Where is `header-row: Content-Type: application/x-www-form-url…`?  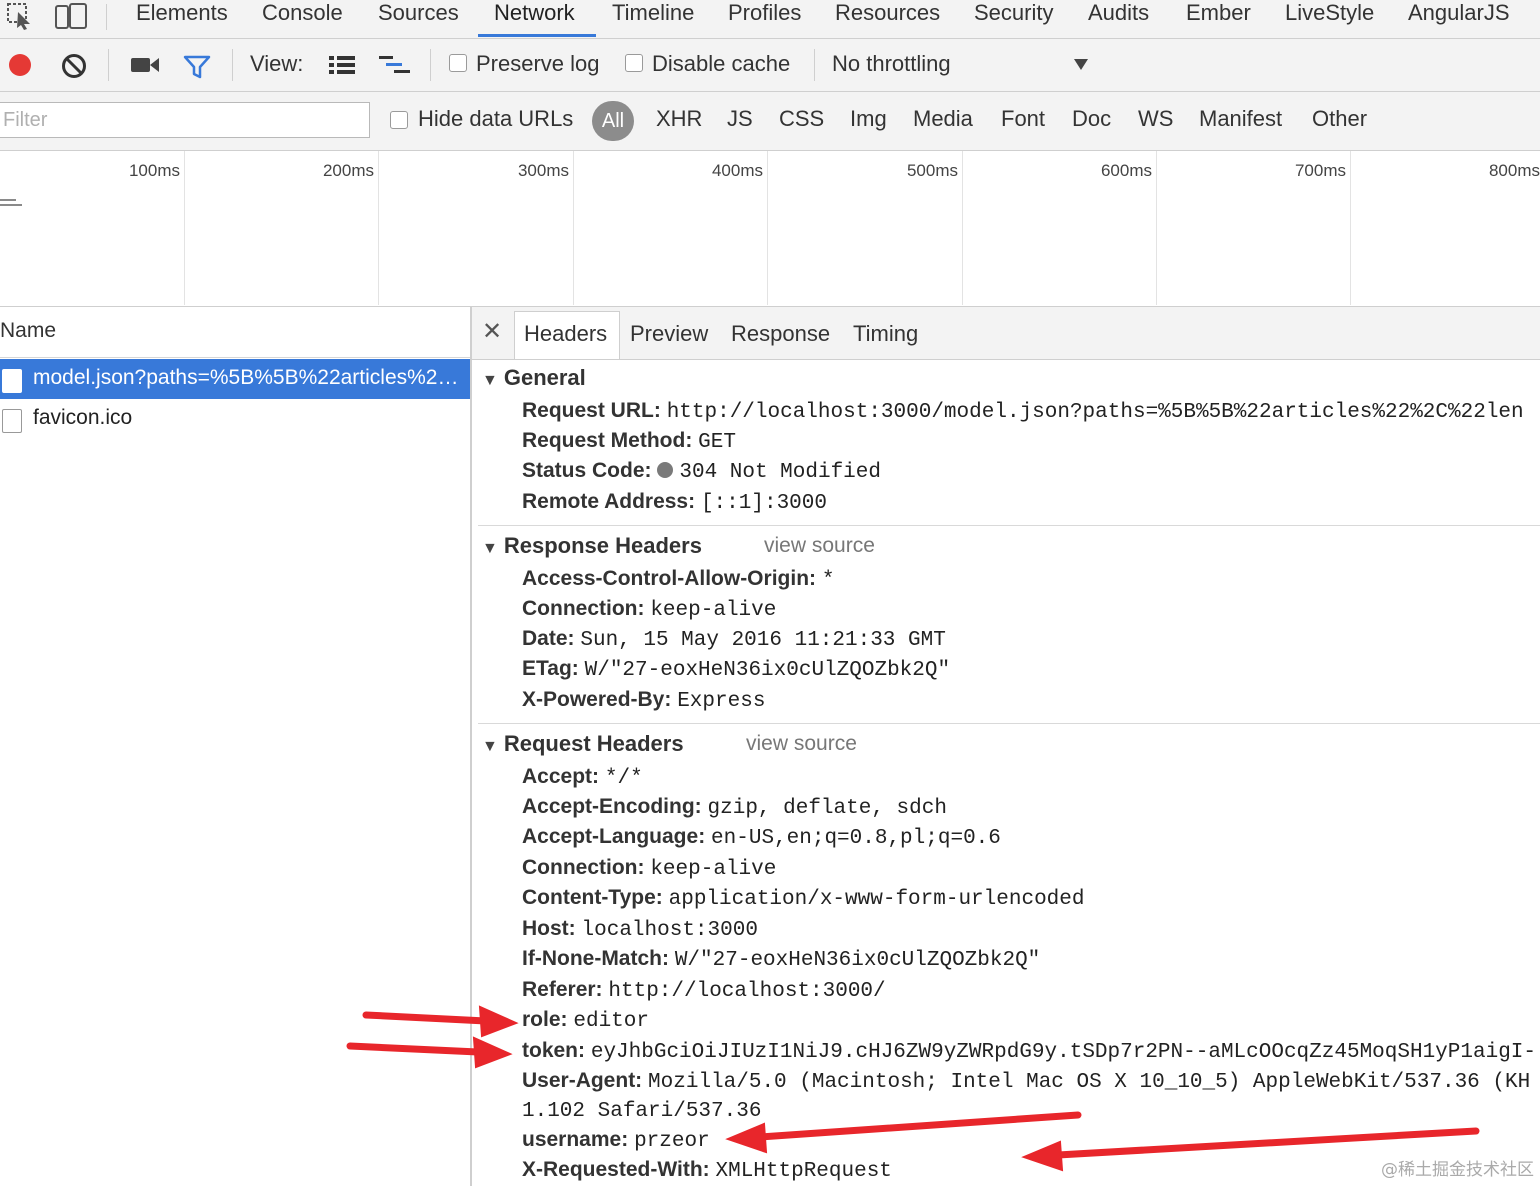 header-row: Content-Type: application/x-www-form-url… is located at coordinates (803, 899).